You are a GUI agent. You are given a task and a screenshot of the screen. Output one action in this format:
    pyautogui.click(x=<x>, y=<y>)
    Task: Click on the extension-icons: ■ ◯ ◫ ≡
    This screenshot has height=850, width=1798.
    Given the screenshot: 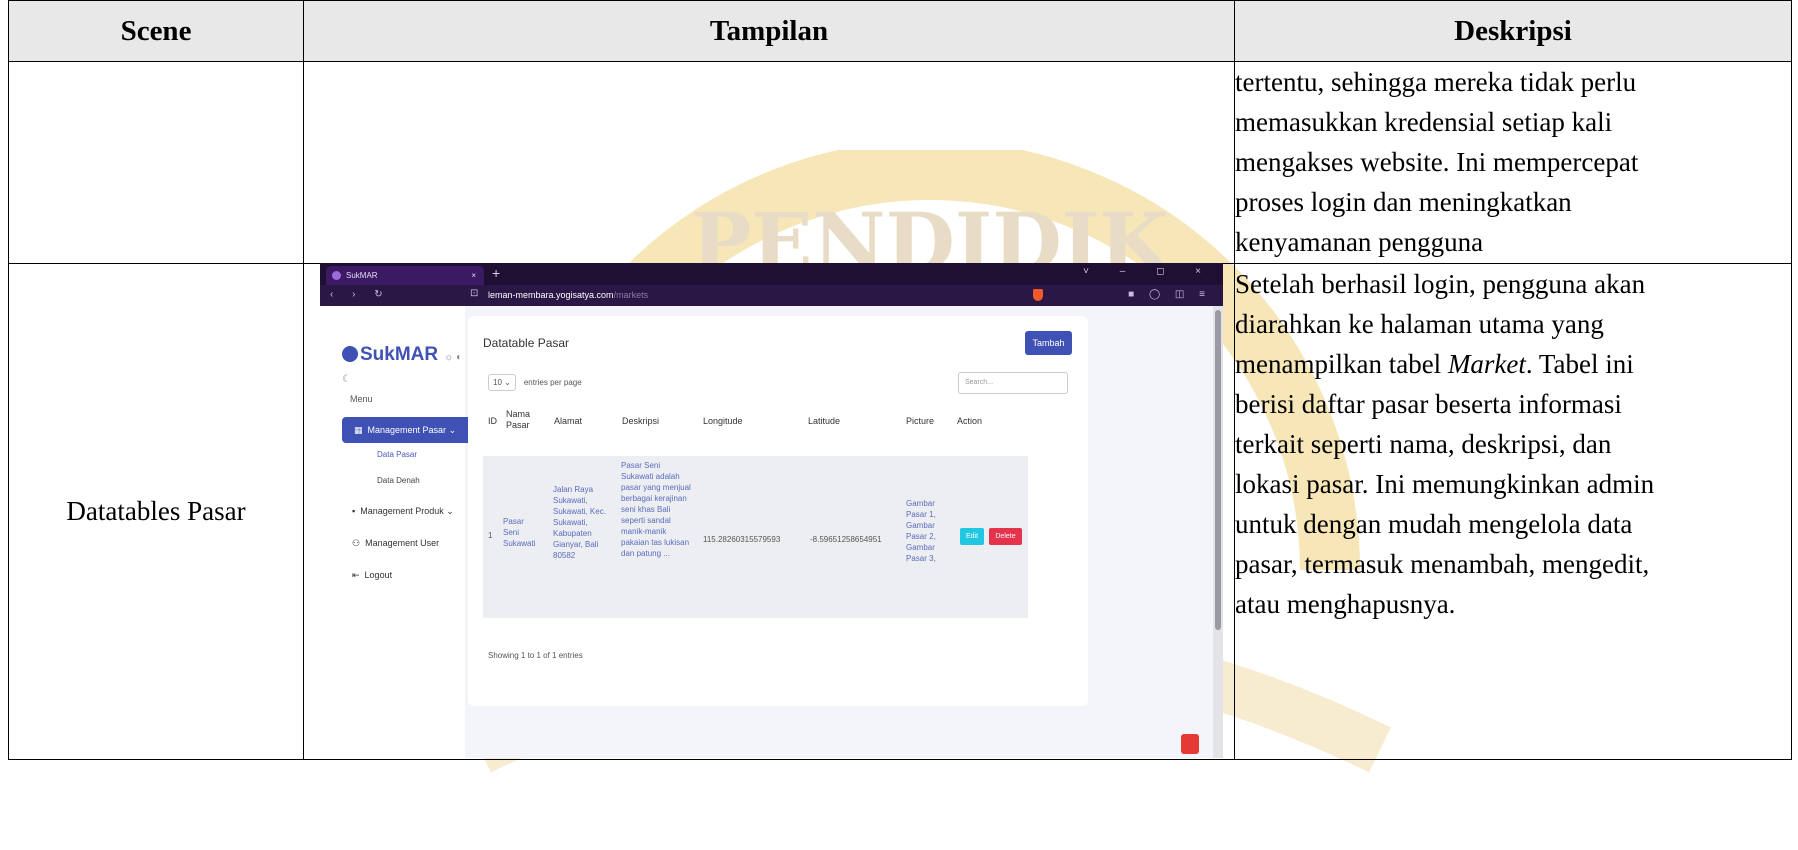 What is the action you would take?
    pyautogui.click(x=1169, y=294)
    